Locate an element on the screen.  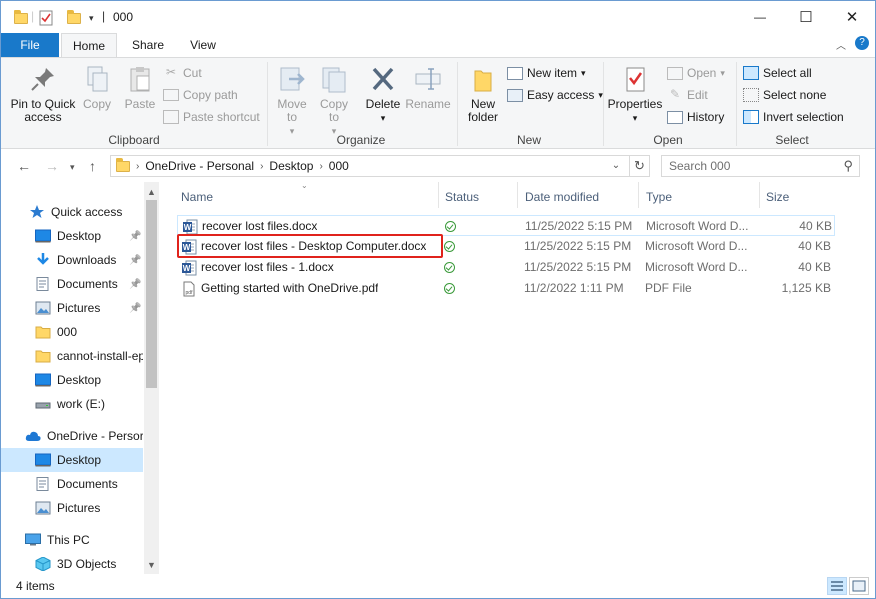
sidebar-item-000: 000 is located at coordinates (72, 332).